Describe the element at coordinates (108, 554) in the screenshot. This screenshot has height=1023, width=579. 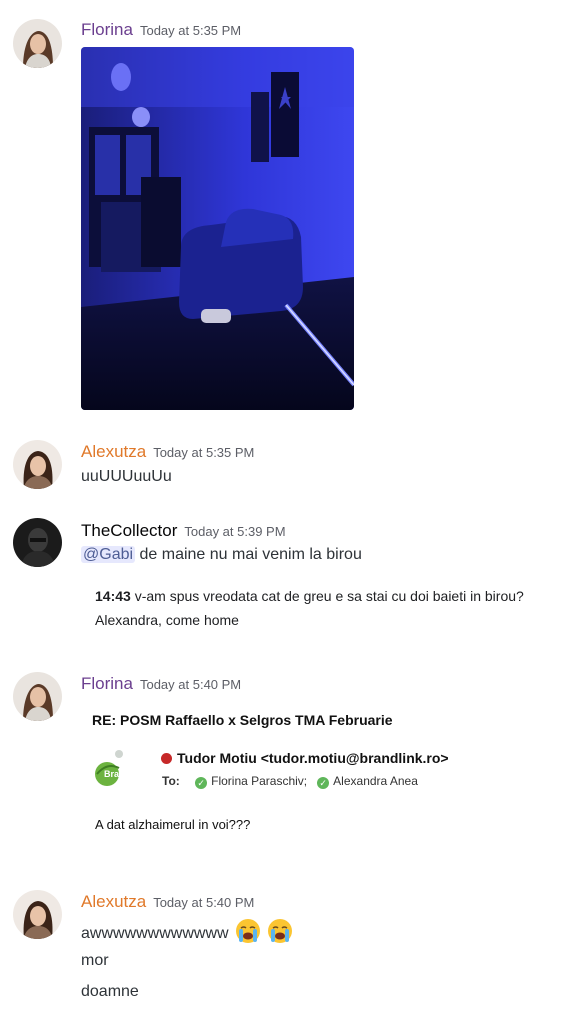
I see `mention-gabi: @Gabi` at that location.